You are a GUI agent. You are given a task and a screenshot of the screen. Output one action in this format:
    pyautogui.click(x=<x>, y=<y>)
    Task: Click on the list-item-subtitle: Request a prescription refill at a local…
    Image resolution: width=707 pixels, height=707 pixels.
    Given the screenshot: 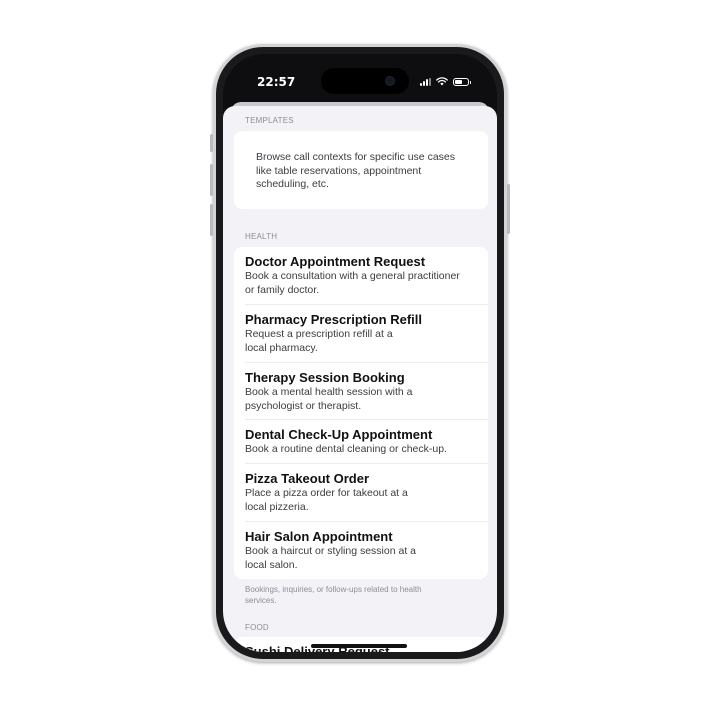 What is the action you would take?
    pyautogui.click(x=319, y=341)
    